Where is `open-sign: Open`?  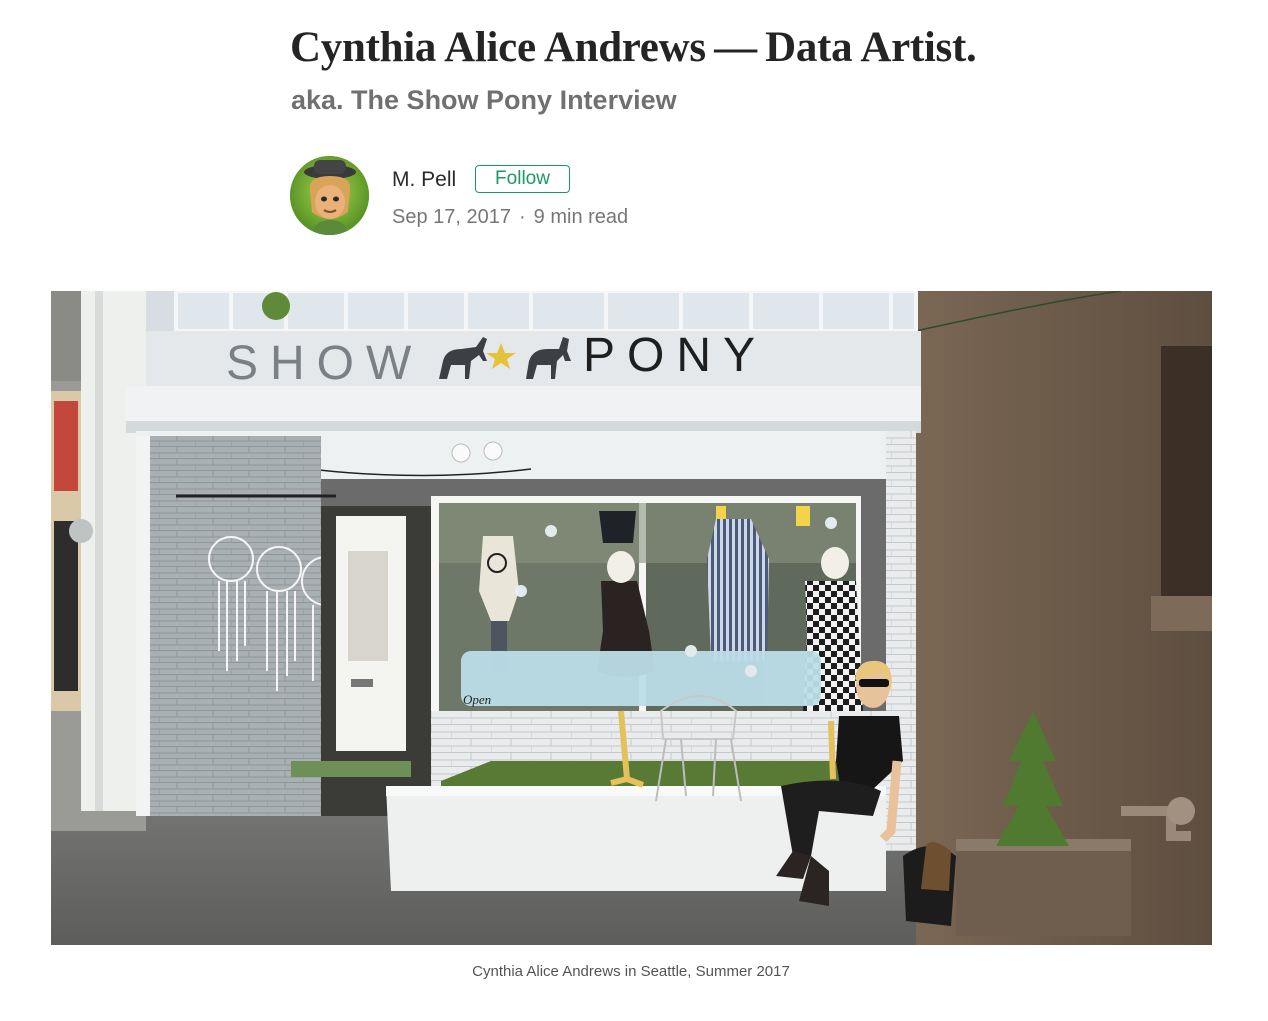
open-sign: Open is located at coordinates (477, 699).